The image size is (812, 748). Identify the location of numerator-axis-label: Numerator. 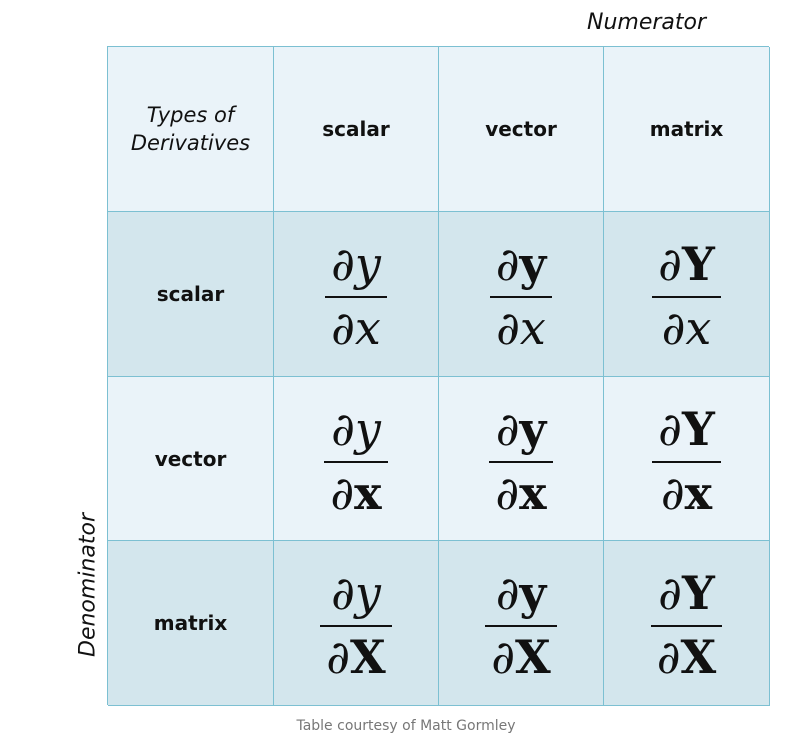
(647, 22).